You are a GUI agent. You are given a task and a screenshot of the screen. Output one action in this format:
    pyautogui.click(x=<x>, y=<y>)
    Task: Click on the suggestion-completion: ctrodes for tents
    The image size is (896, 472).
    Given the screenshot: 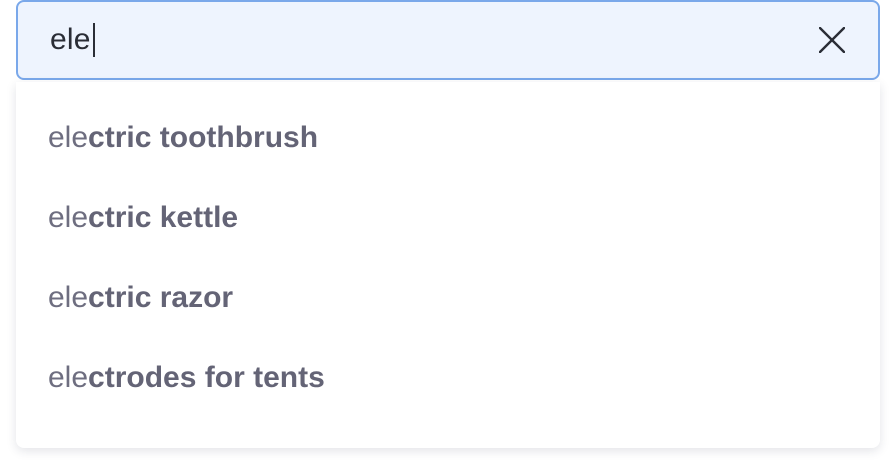 What is the action you would take?
    pyautogui.click(x=206, y=377)
    